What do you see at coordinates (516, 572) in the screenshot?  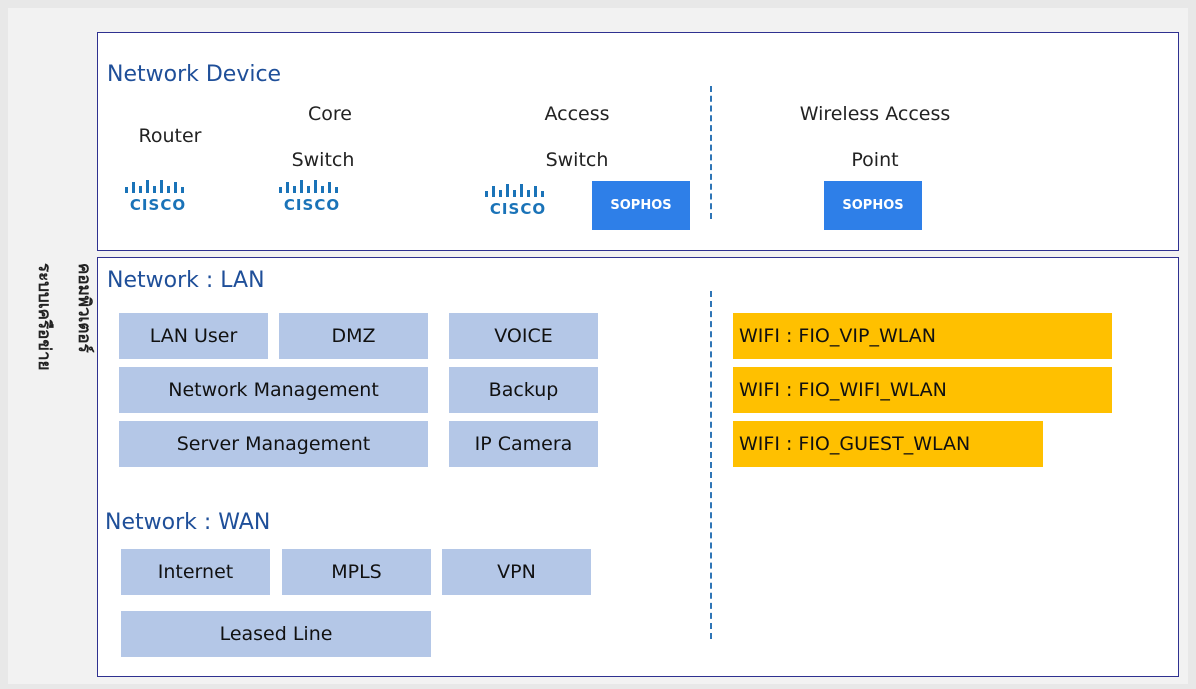 I see `vpn-box: VPN` at bounding box center [516, 572].